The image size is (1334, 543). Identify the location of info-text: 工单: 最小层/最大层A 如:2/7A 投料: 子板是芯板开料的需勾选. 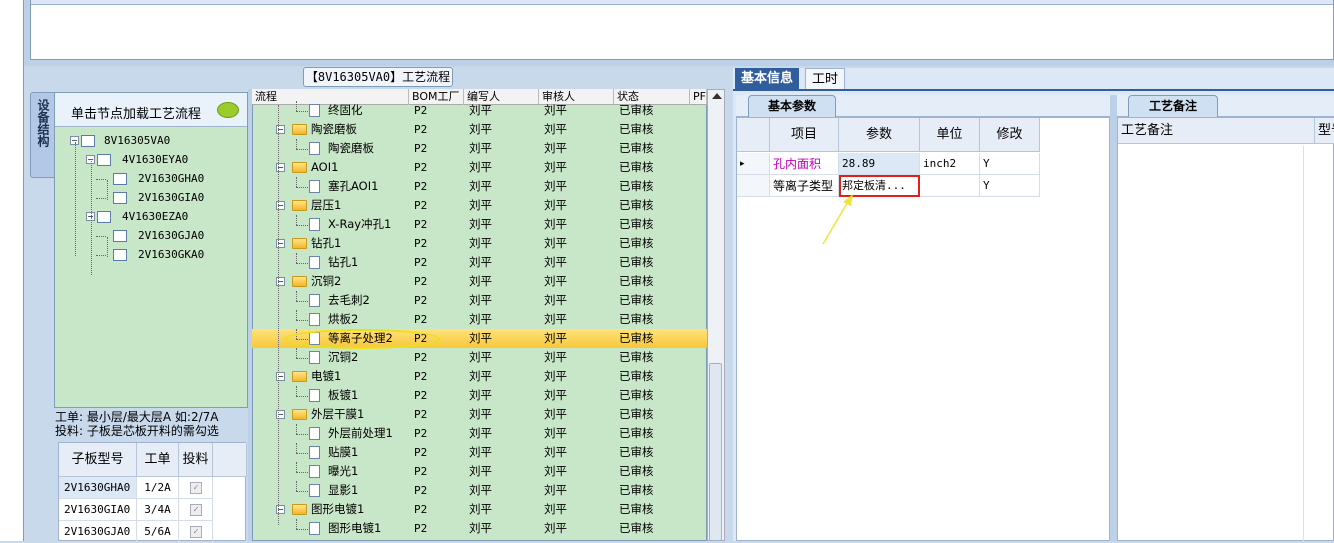
(151, 426).